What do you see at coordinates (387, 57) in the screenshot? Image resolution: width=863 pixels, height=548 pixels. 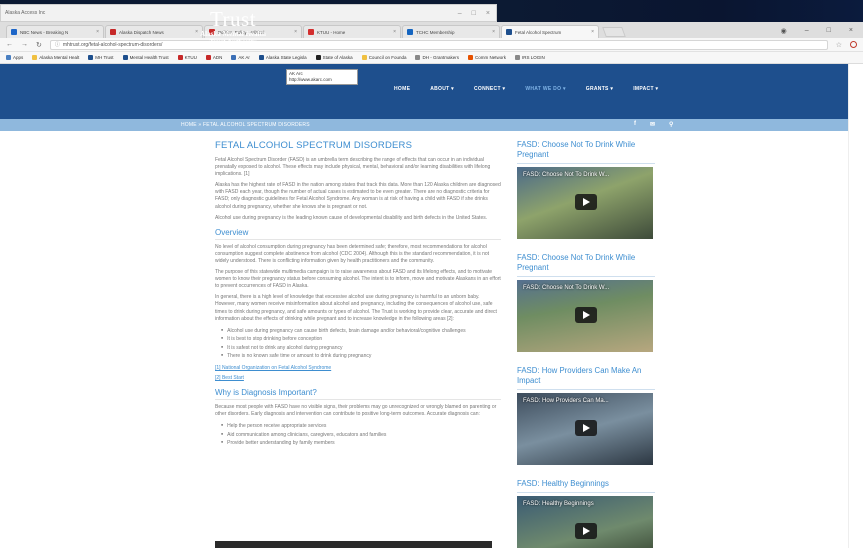 I see `bookmark-label: Council on Founda` at bounding box center [387, 57].